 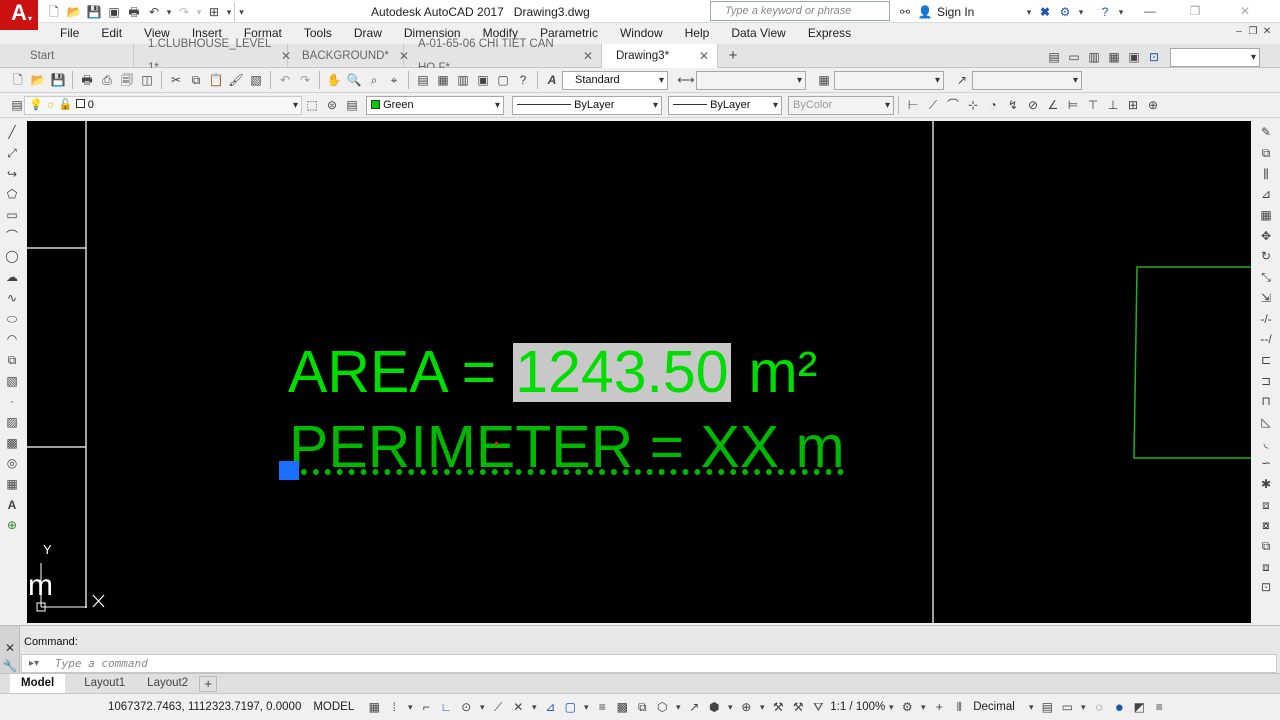 What do you see at coordinates (134, 12) in the screenshot?
I see `plot-icon: 🖶` at bounding box center [134, 12].